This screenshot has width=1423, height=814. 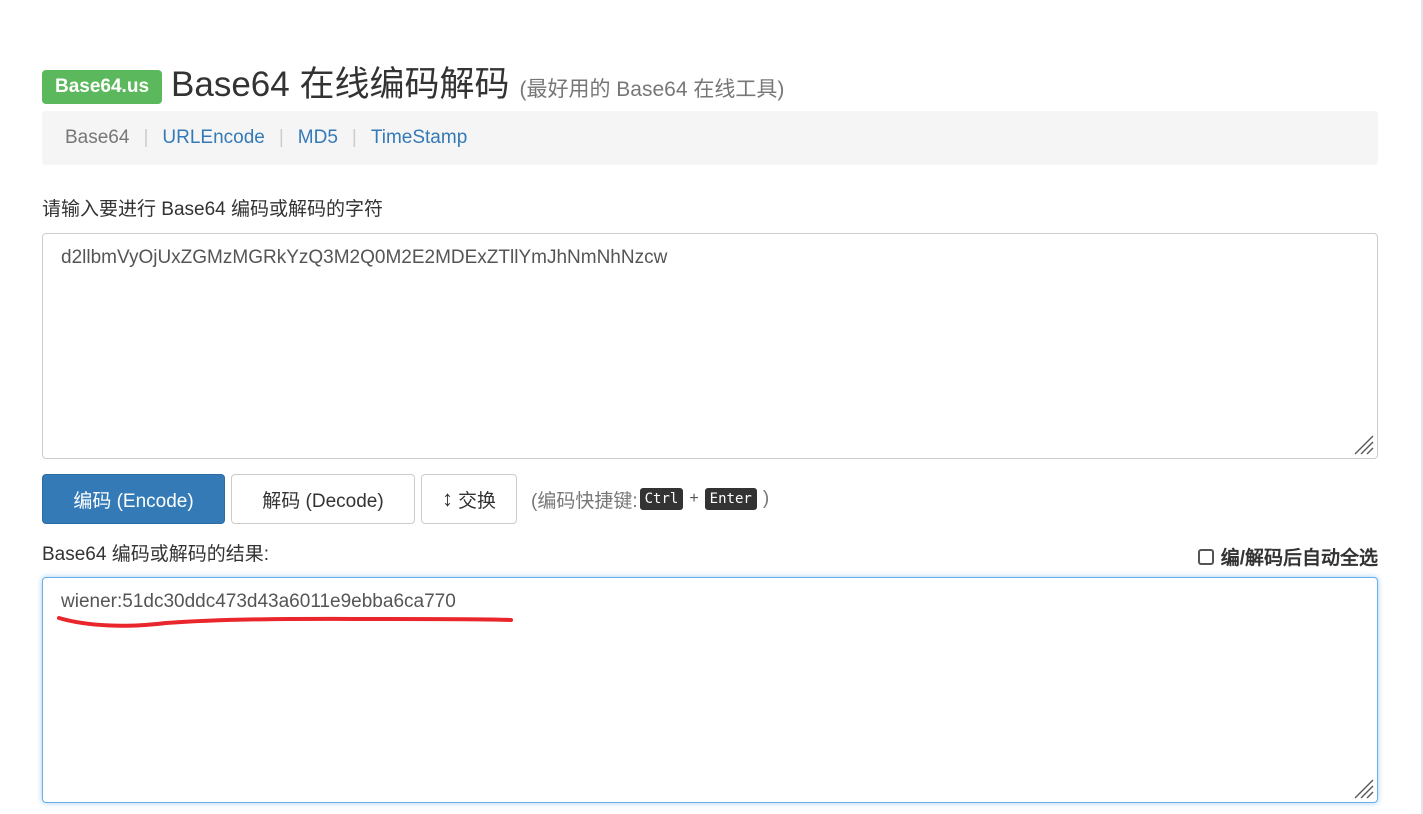 What do you see at coordinates (447, 498) in the screenshot?
I see `up-down-arrow-icon: ↕` at bounding box center [447, 498].